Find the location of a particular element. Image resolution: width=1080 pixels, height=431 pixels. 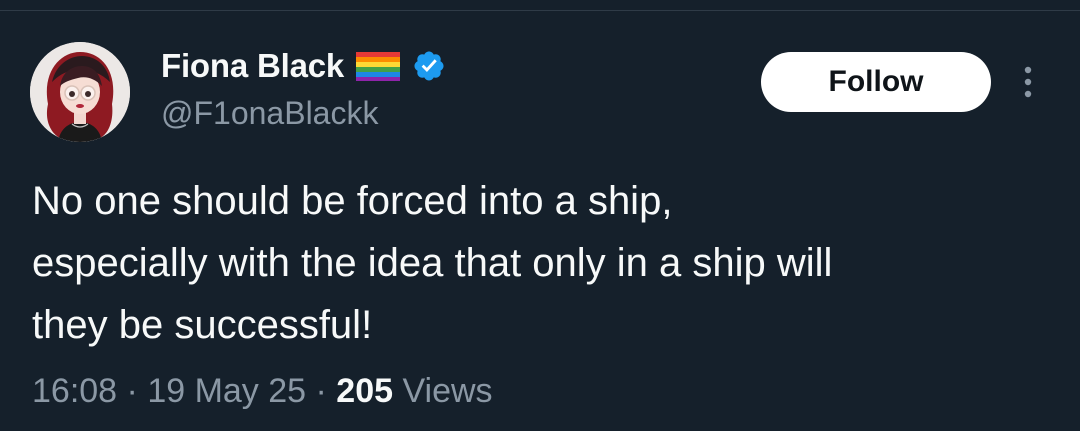

top-divider is located at coordinates (540, 10).